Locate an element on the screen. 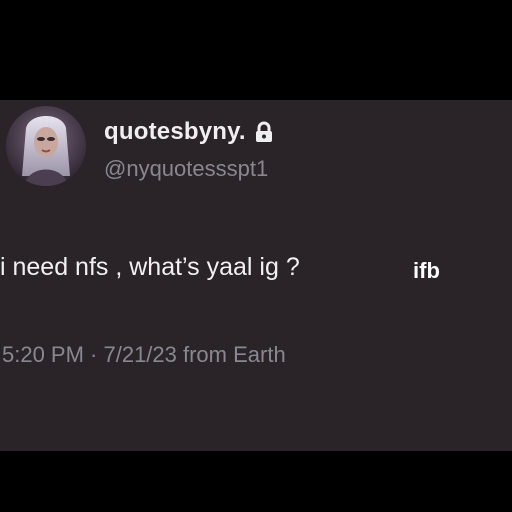 This screenshot has width=512, height=512. display-name-row: quotesbyny. is located at coordinates (189, 132).